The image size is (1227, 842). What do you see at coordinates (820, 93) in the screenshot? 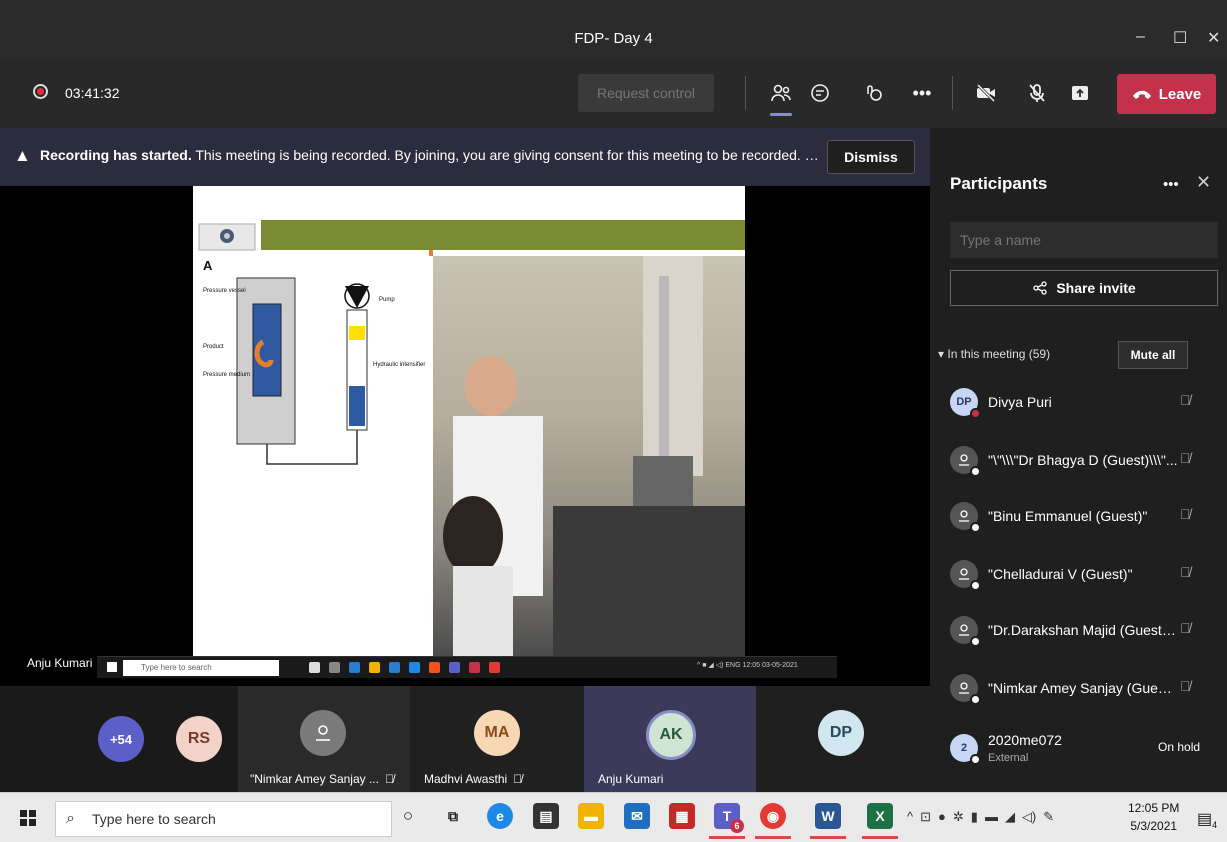
I see `chat-icon` at bounding box center [820, 93].